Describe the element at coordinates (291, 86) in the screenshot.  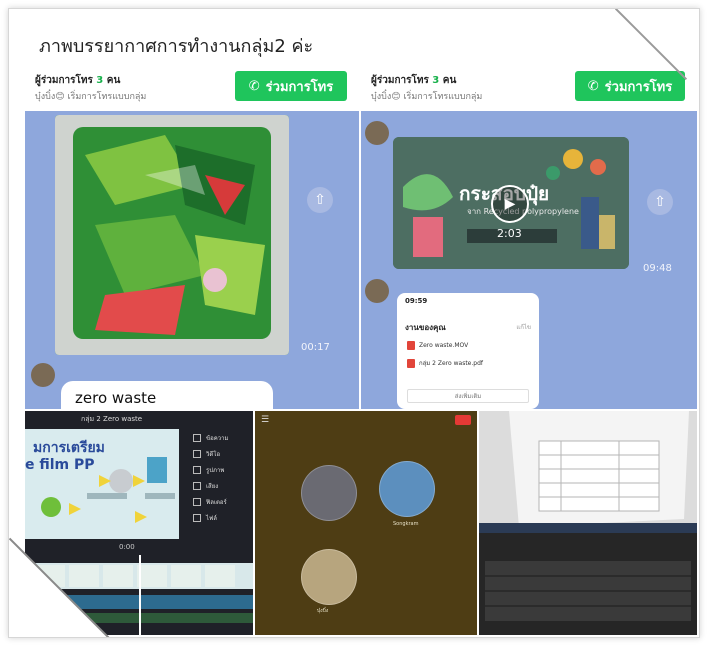
I see `join-call-button: ✆ ร่วมการโทร` at that location.